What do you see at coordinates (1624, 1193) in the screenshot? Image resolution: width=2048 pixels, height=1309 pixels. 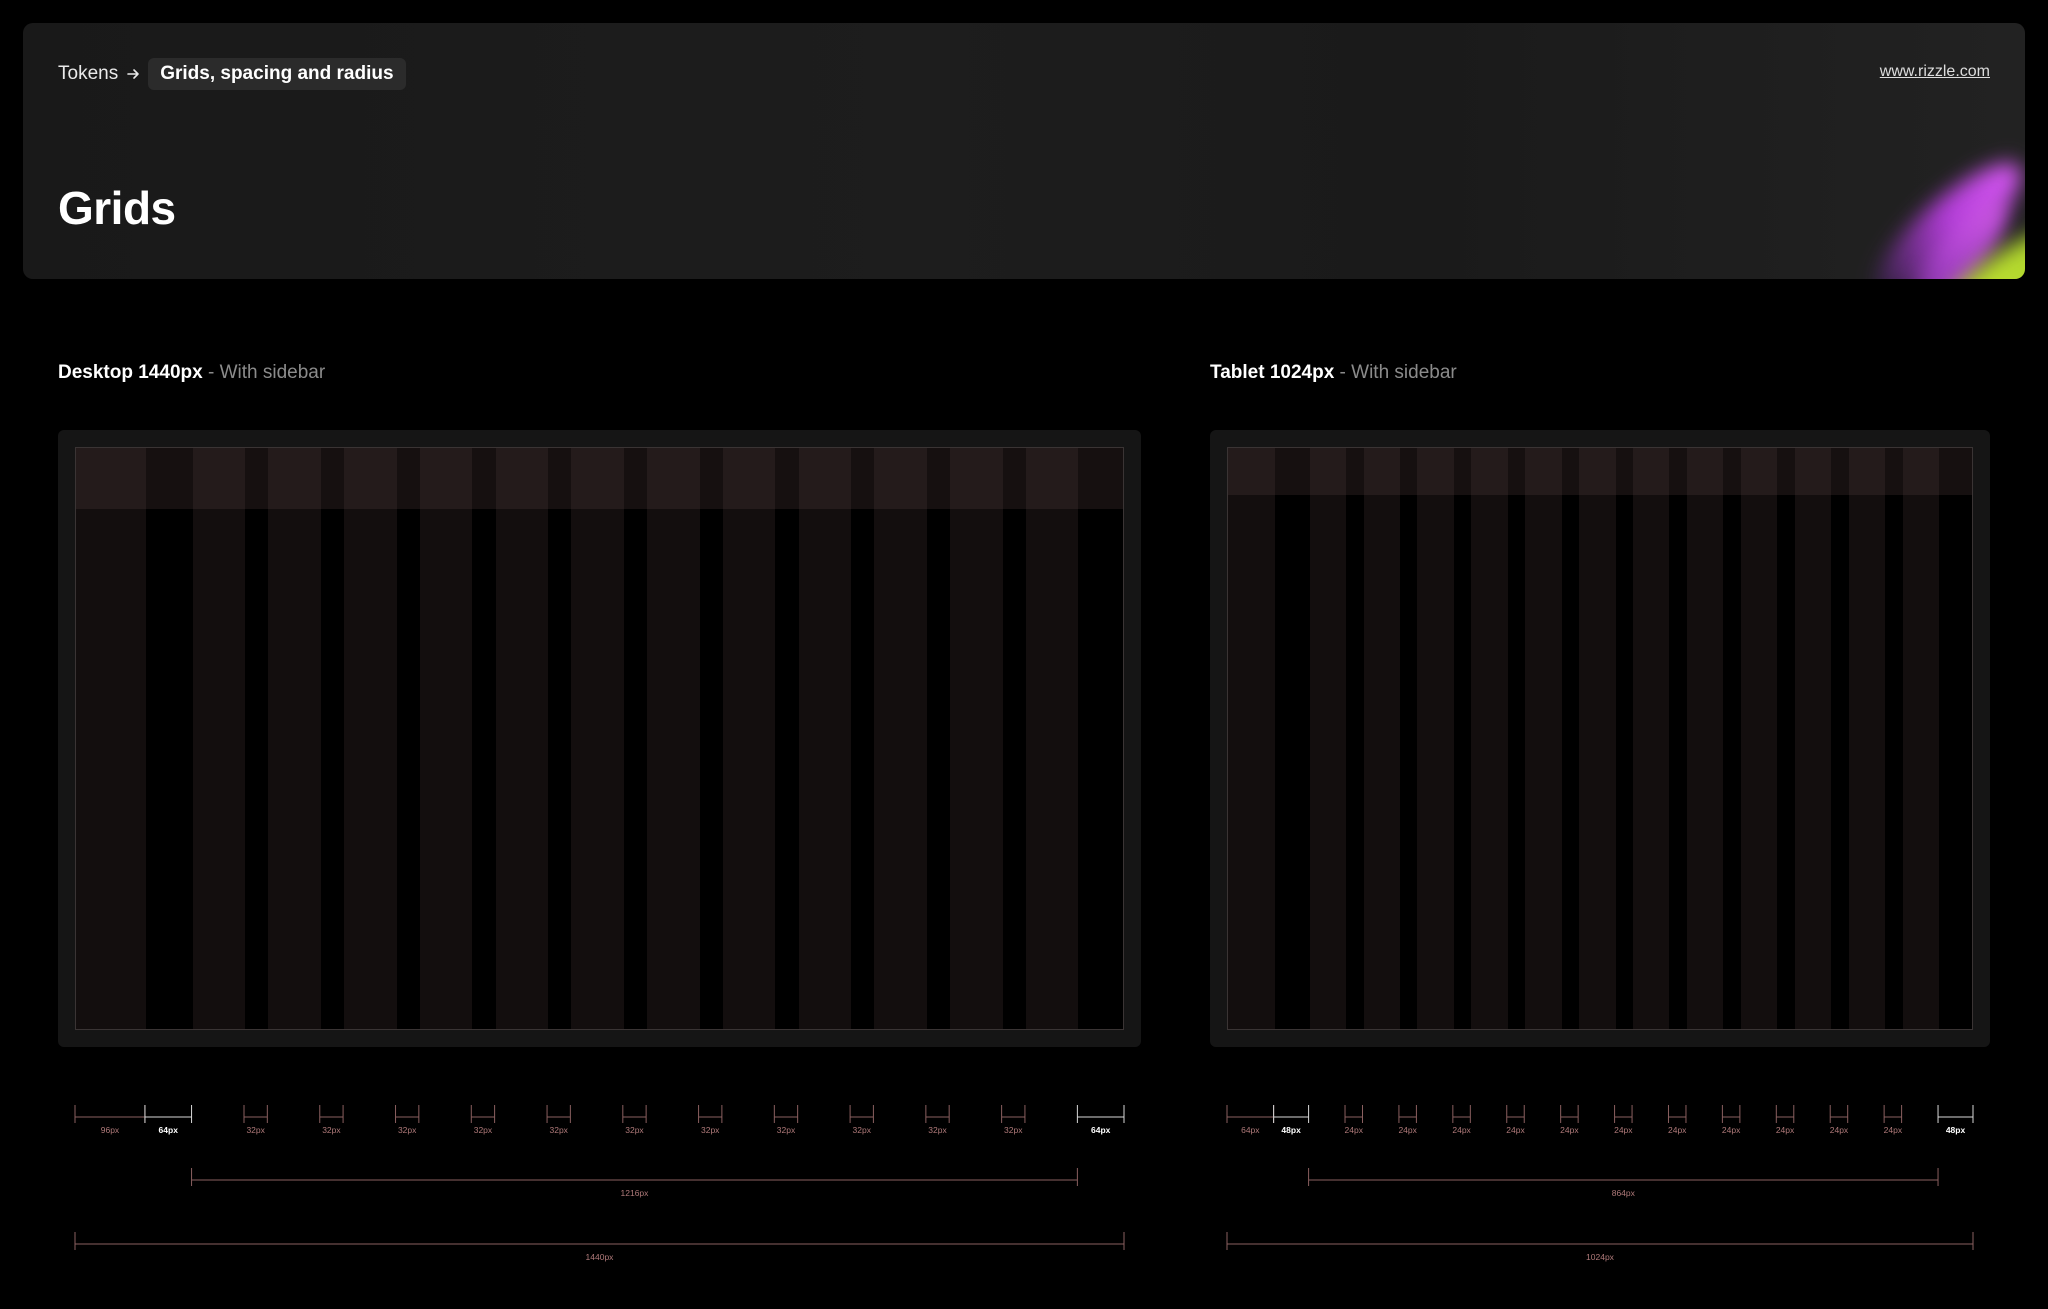 I see `tablet-content-dimension-label: 864px` at bounding box center [1624, 1193].